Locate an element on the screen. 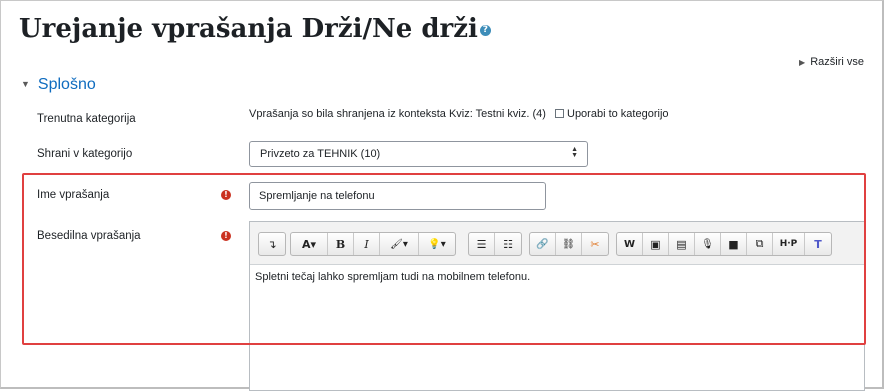  collapse-toggle-button: ↴ is located at coordinates (272, 244).